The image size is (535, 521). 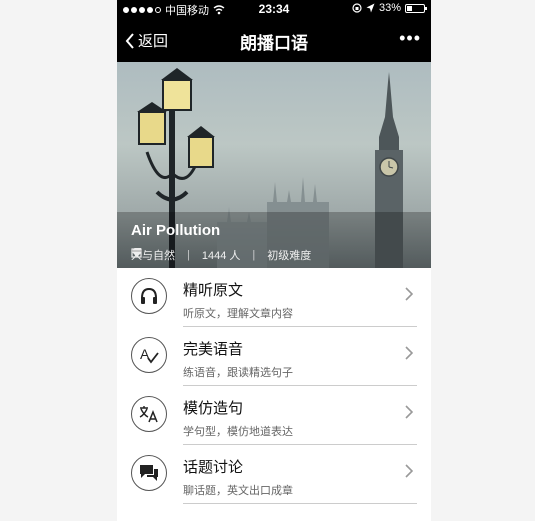 I want to click on item-subtitle: 听原文，理解文章内容, so click(x=238, y=314).